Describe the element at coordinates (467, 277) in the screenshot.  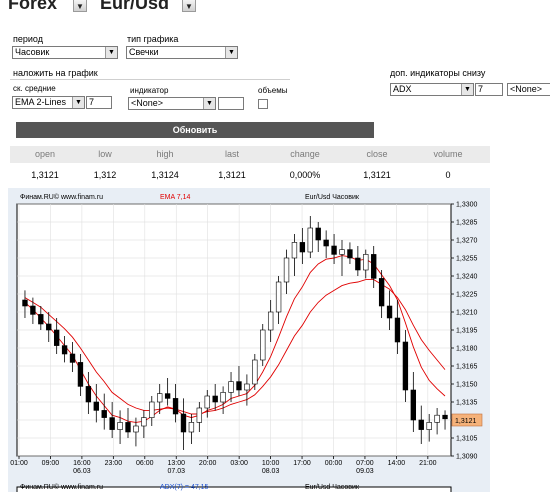
I see `y-tick-label: 1,3240` at that location.